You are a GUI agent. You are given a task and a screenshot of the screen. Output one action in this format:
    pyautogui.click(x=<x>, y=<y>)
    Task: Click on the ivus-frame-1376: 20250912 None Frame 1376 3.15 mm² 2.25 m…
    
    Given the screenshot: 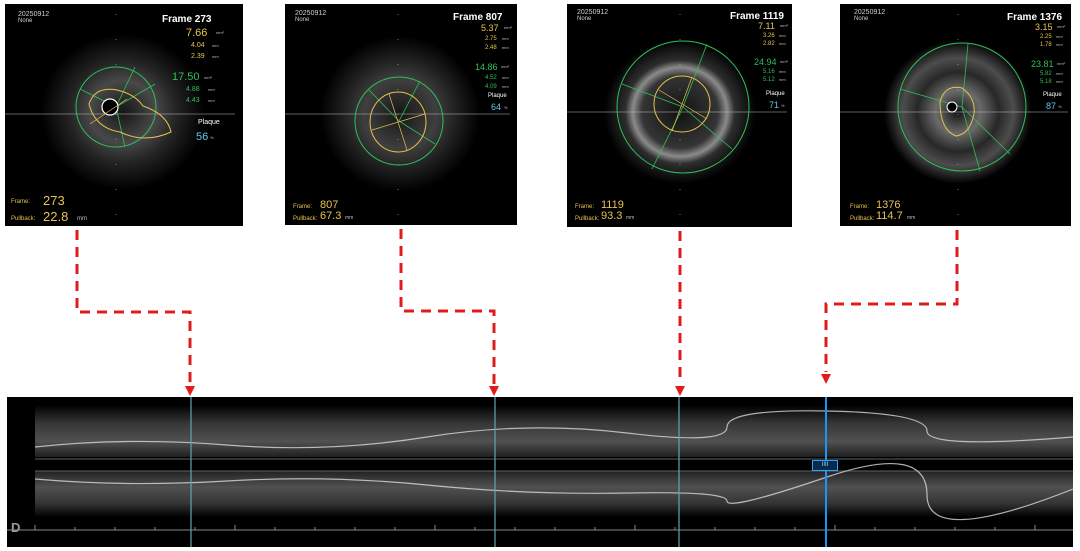 What is the action you would take?
    pyautogui.click(x=955, y=115)
    